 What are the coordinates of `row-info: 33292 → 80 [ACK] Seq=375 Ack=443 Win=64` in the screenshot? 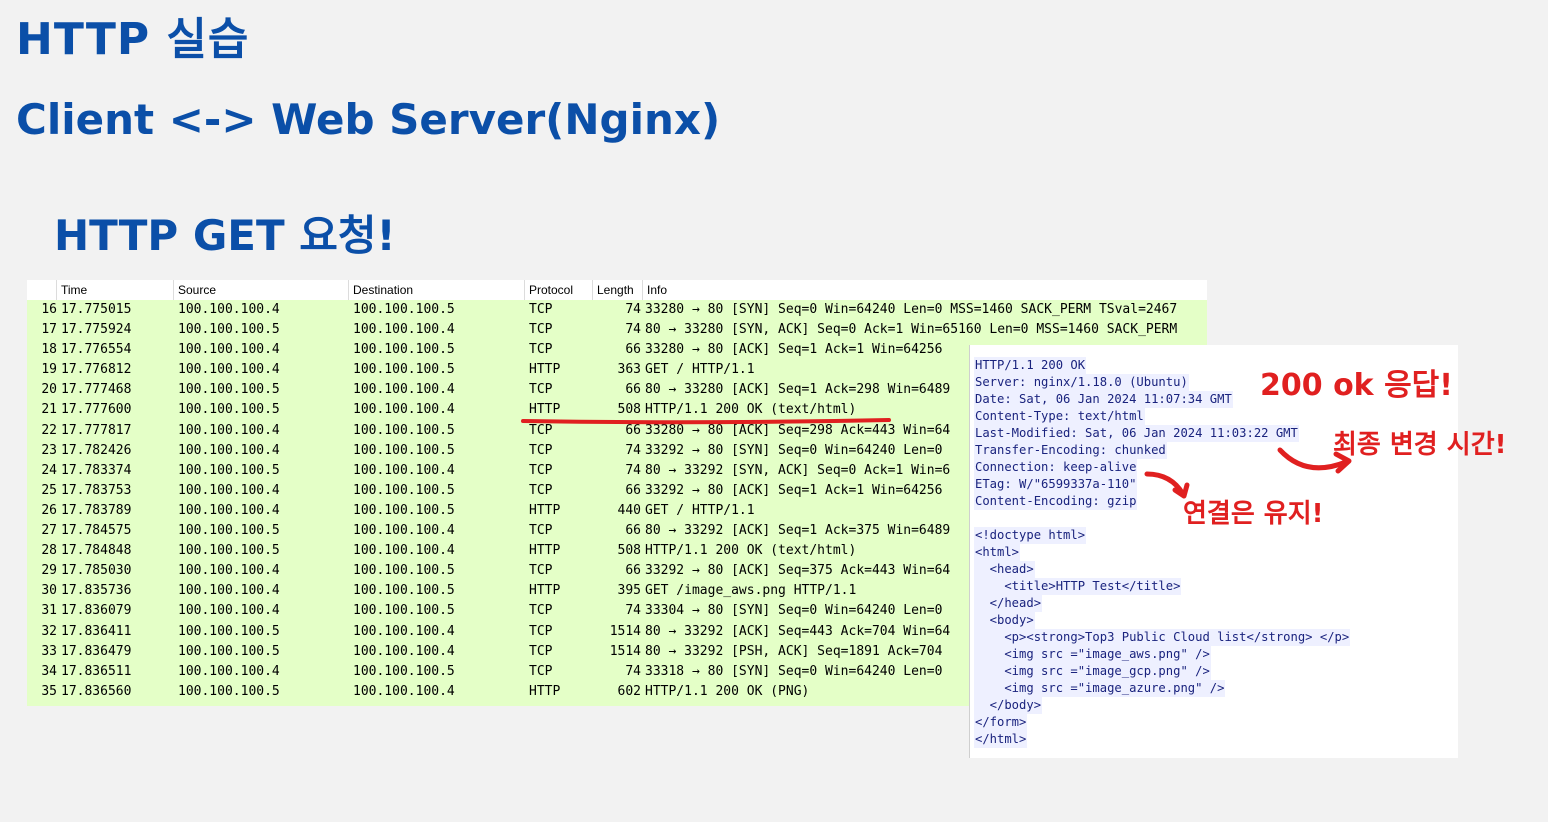 It's located at (798, 571).